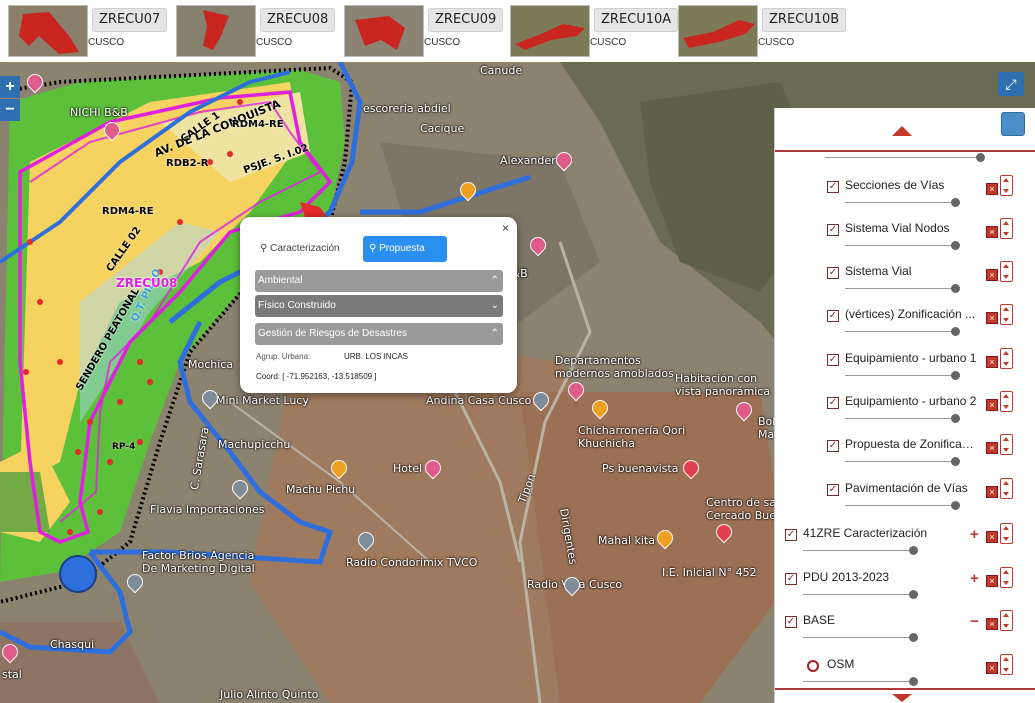  I want to click on zone-name: ZRECU10A, so click(636, 20).